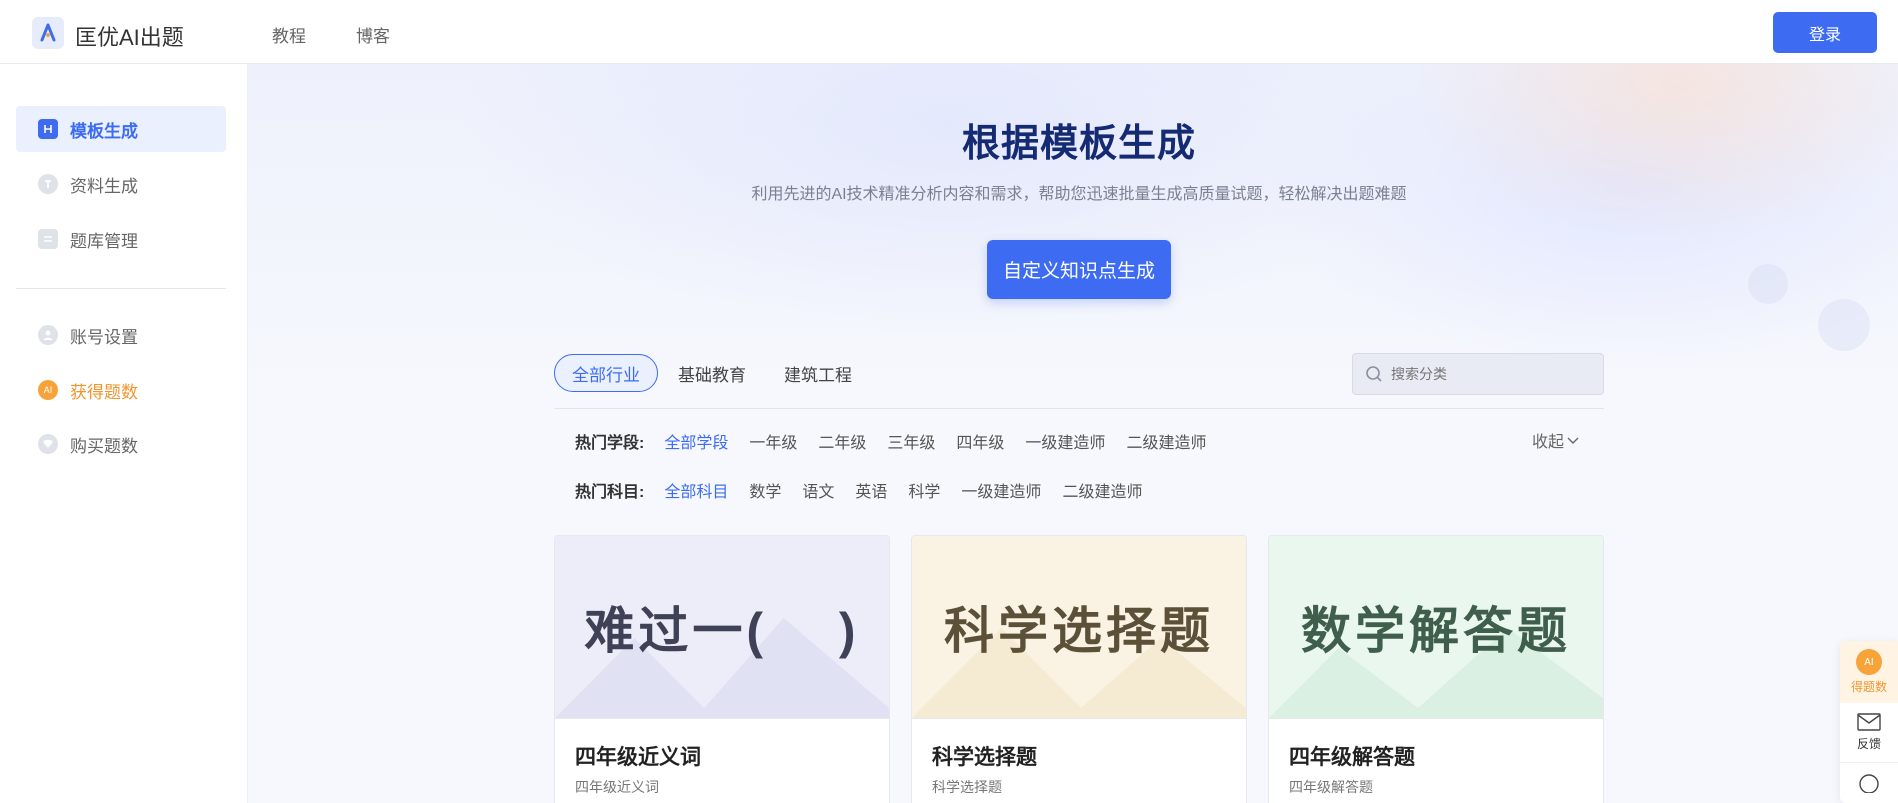 The width and height of the screenshot is (1898, 803). I want to click on sidebar-item-label: 模板生成, so click(104, 131).